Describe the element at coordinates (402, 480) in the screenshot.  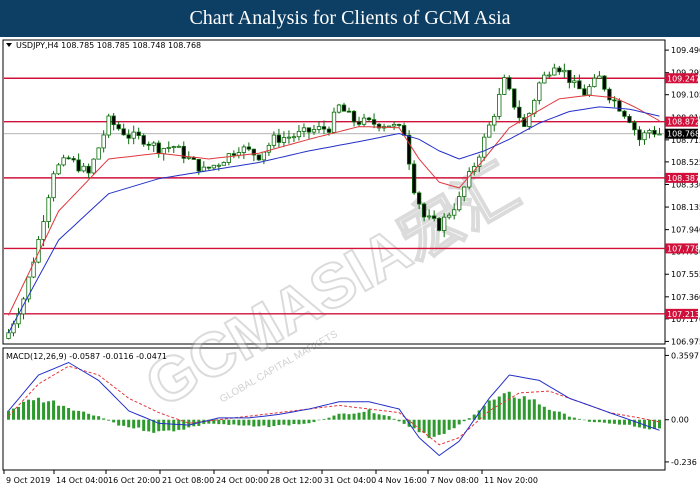
I see `time-tick-label: 4 Nov 16:00` at that location.